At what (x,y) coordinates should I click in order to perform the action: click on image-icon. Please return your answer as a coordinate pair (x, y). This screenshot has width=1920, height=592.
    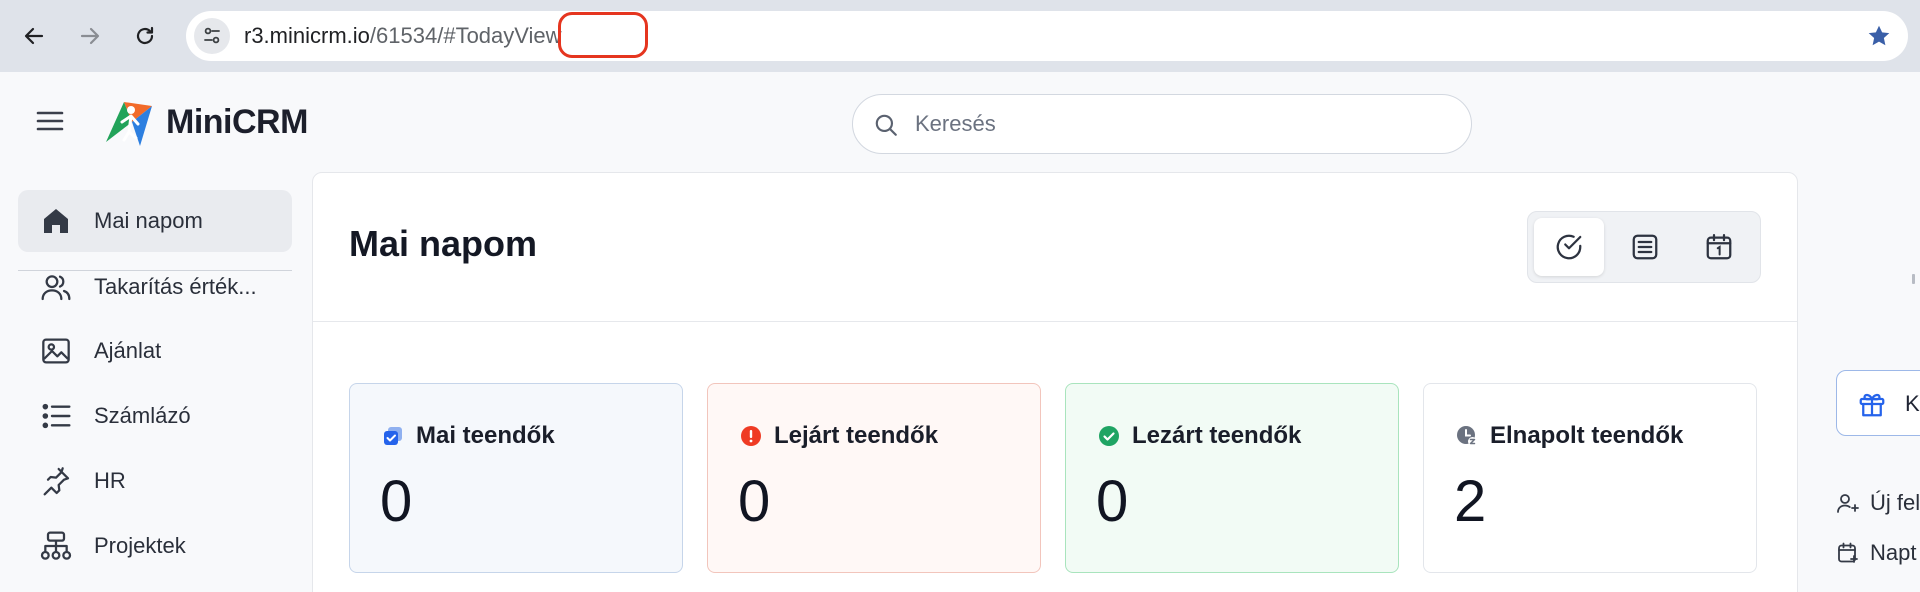
    Looking at the image, I should click on (56, 351).